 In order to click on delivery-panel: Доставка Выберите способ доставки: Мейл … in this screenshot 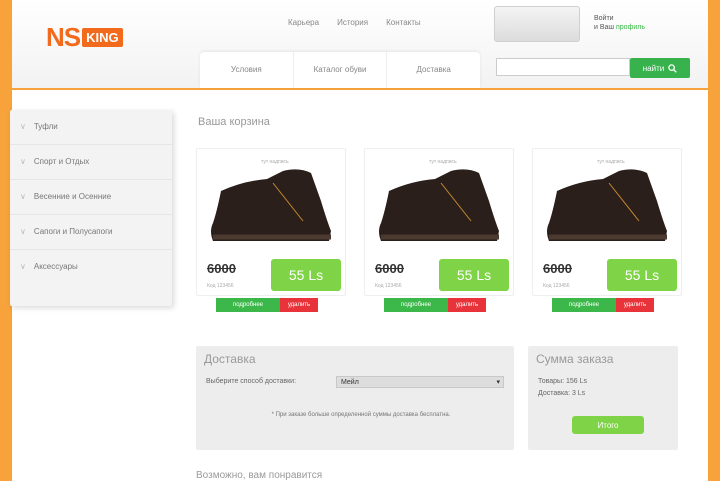, I will do `click(355, 398)`.